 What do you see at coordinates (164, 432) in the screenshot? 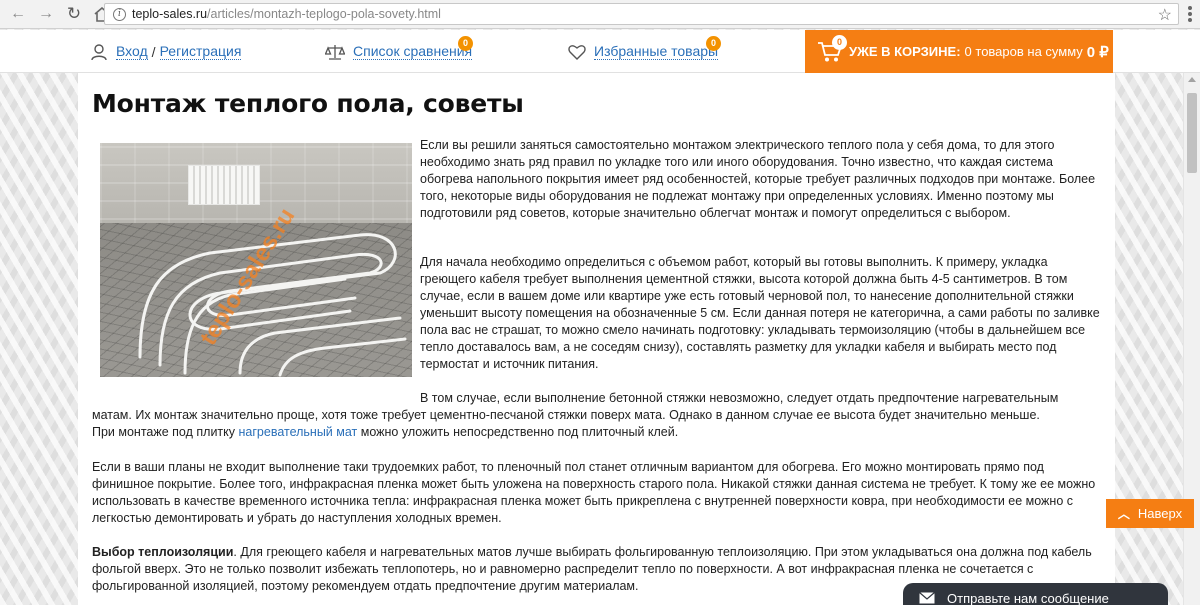
I see `paragraph-3-text-before-link: При монтаже под плитку` at bounding box center [164, 432].